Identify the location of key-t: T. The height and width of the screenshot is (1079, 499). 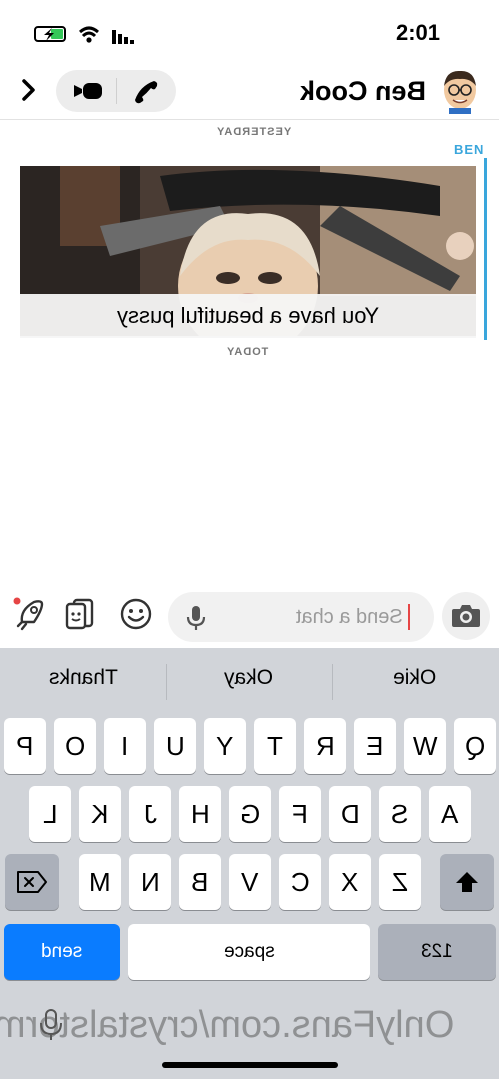
(275, 746).